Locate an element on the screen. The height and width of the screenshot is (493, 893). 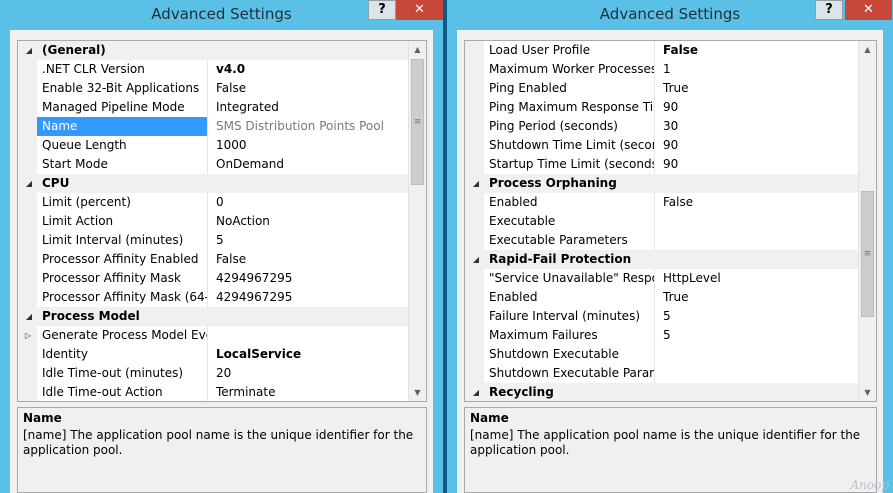
property-value: True is located at coordinates (757, 88).